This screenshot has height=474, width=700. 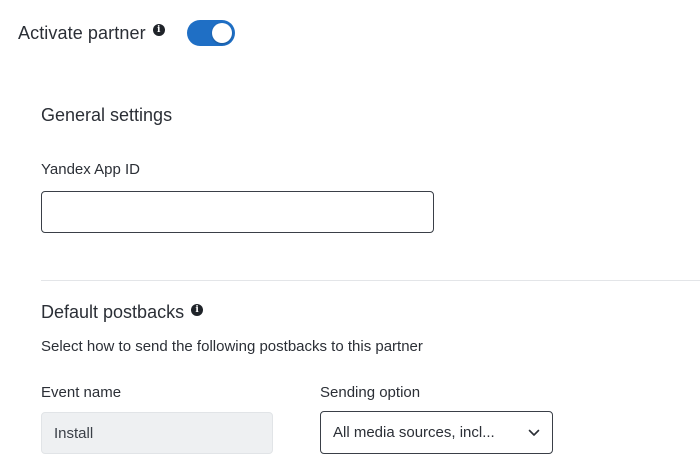 What do you see at coordinates (370, 392) in the screenshot?
I see `sending-option-header: Sending option` at bounding box center [370, 392].